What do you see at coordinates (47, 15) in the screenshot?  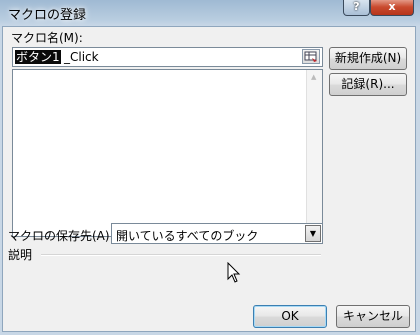 I see `dialog-title: マクロの登録` at bounding box center [47, 15].